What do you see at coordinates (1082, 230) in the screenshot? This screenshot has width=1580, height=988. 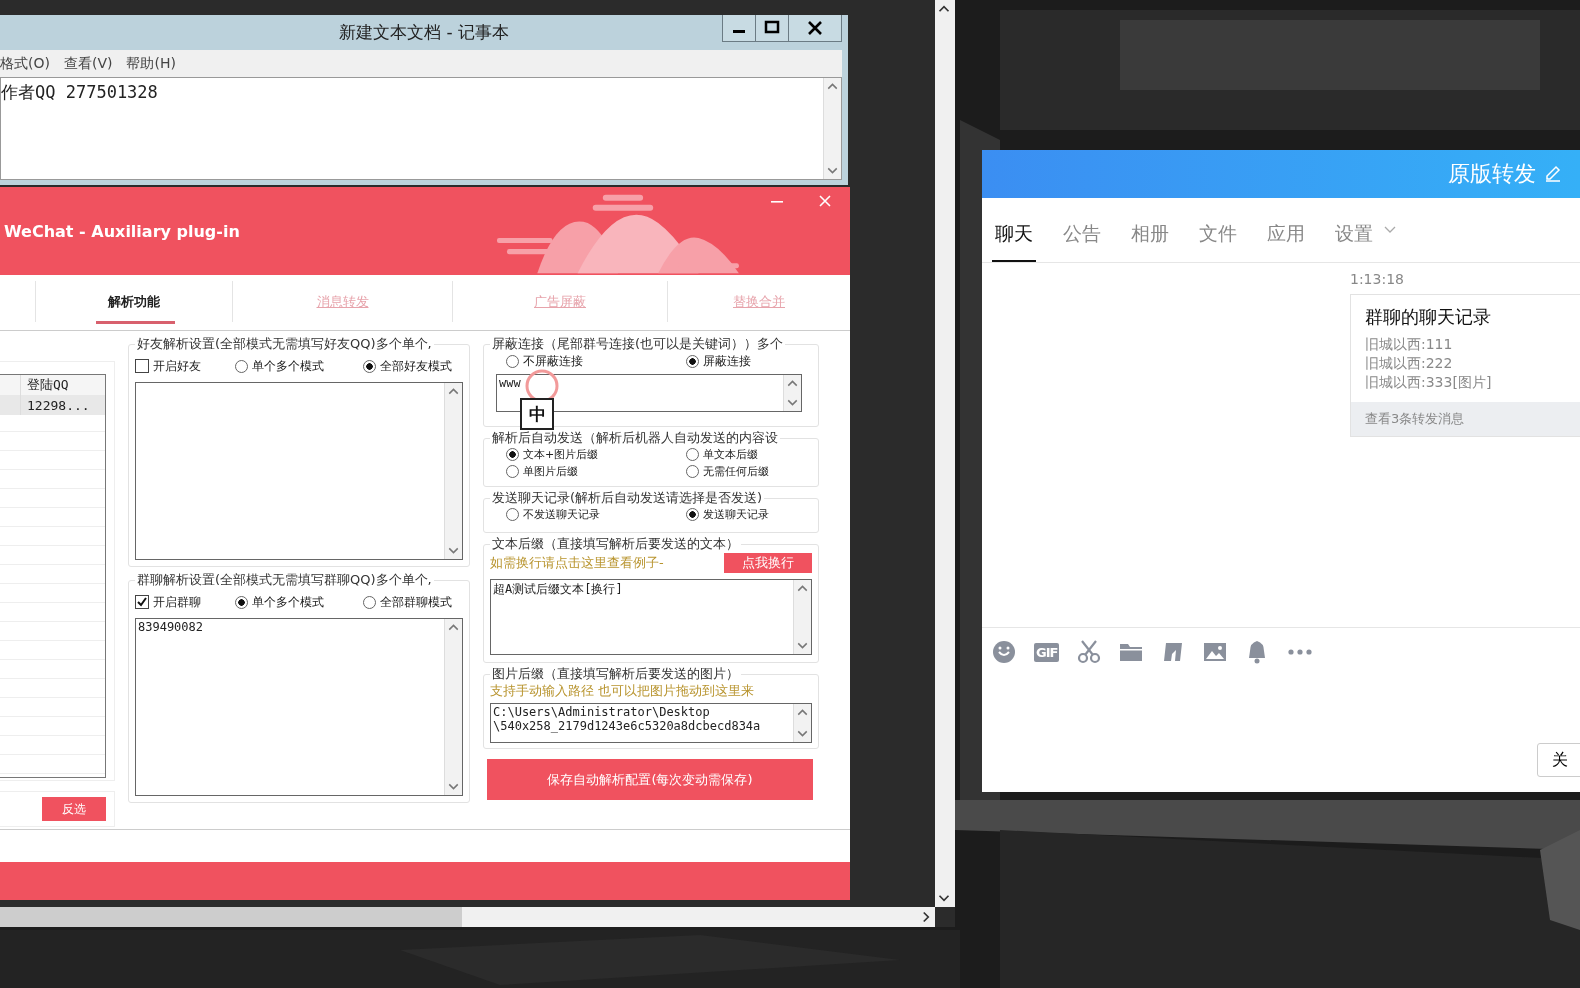 I see `tab: 公告` at bounding box center [1082, 230].